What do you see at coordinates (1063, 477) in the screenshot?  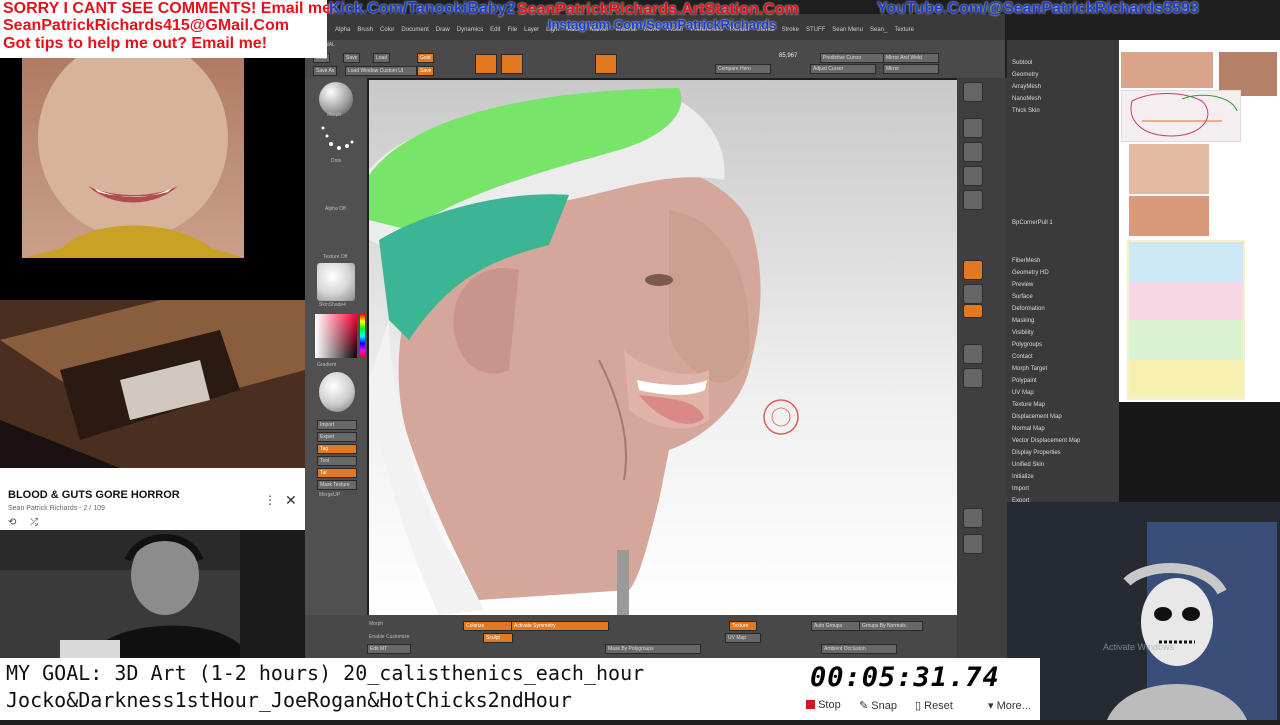 I see `palette-item: Initialize` at bounding box center [1063, 477].